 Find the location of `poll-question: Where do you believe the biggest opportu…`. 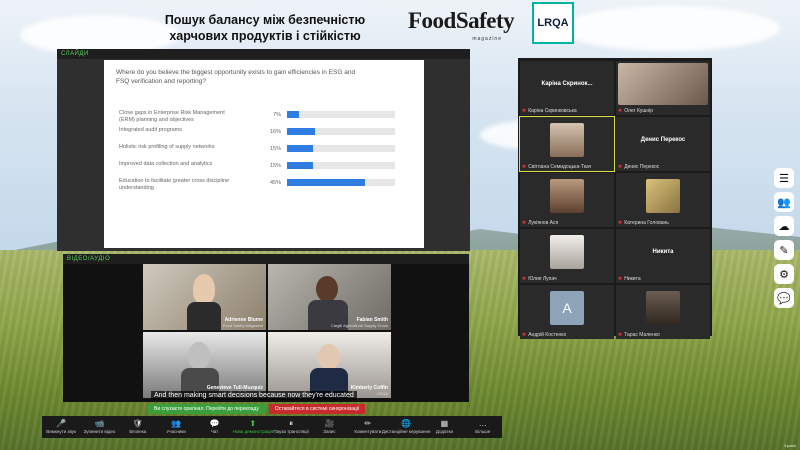

poll-question: Where do you believe the biggest opportu… is located at coordinates (236, 77).